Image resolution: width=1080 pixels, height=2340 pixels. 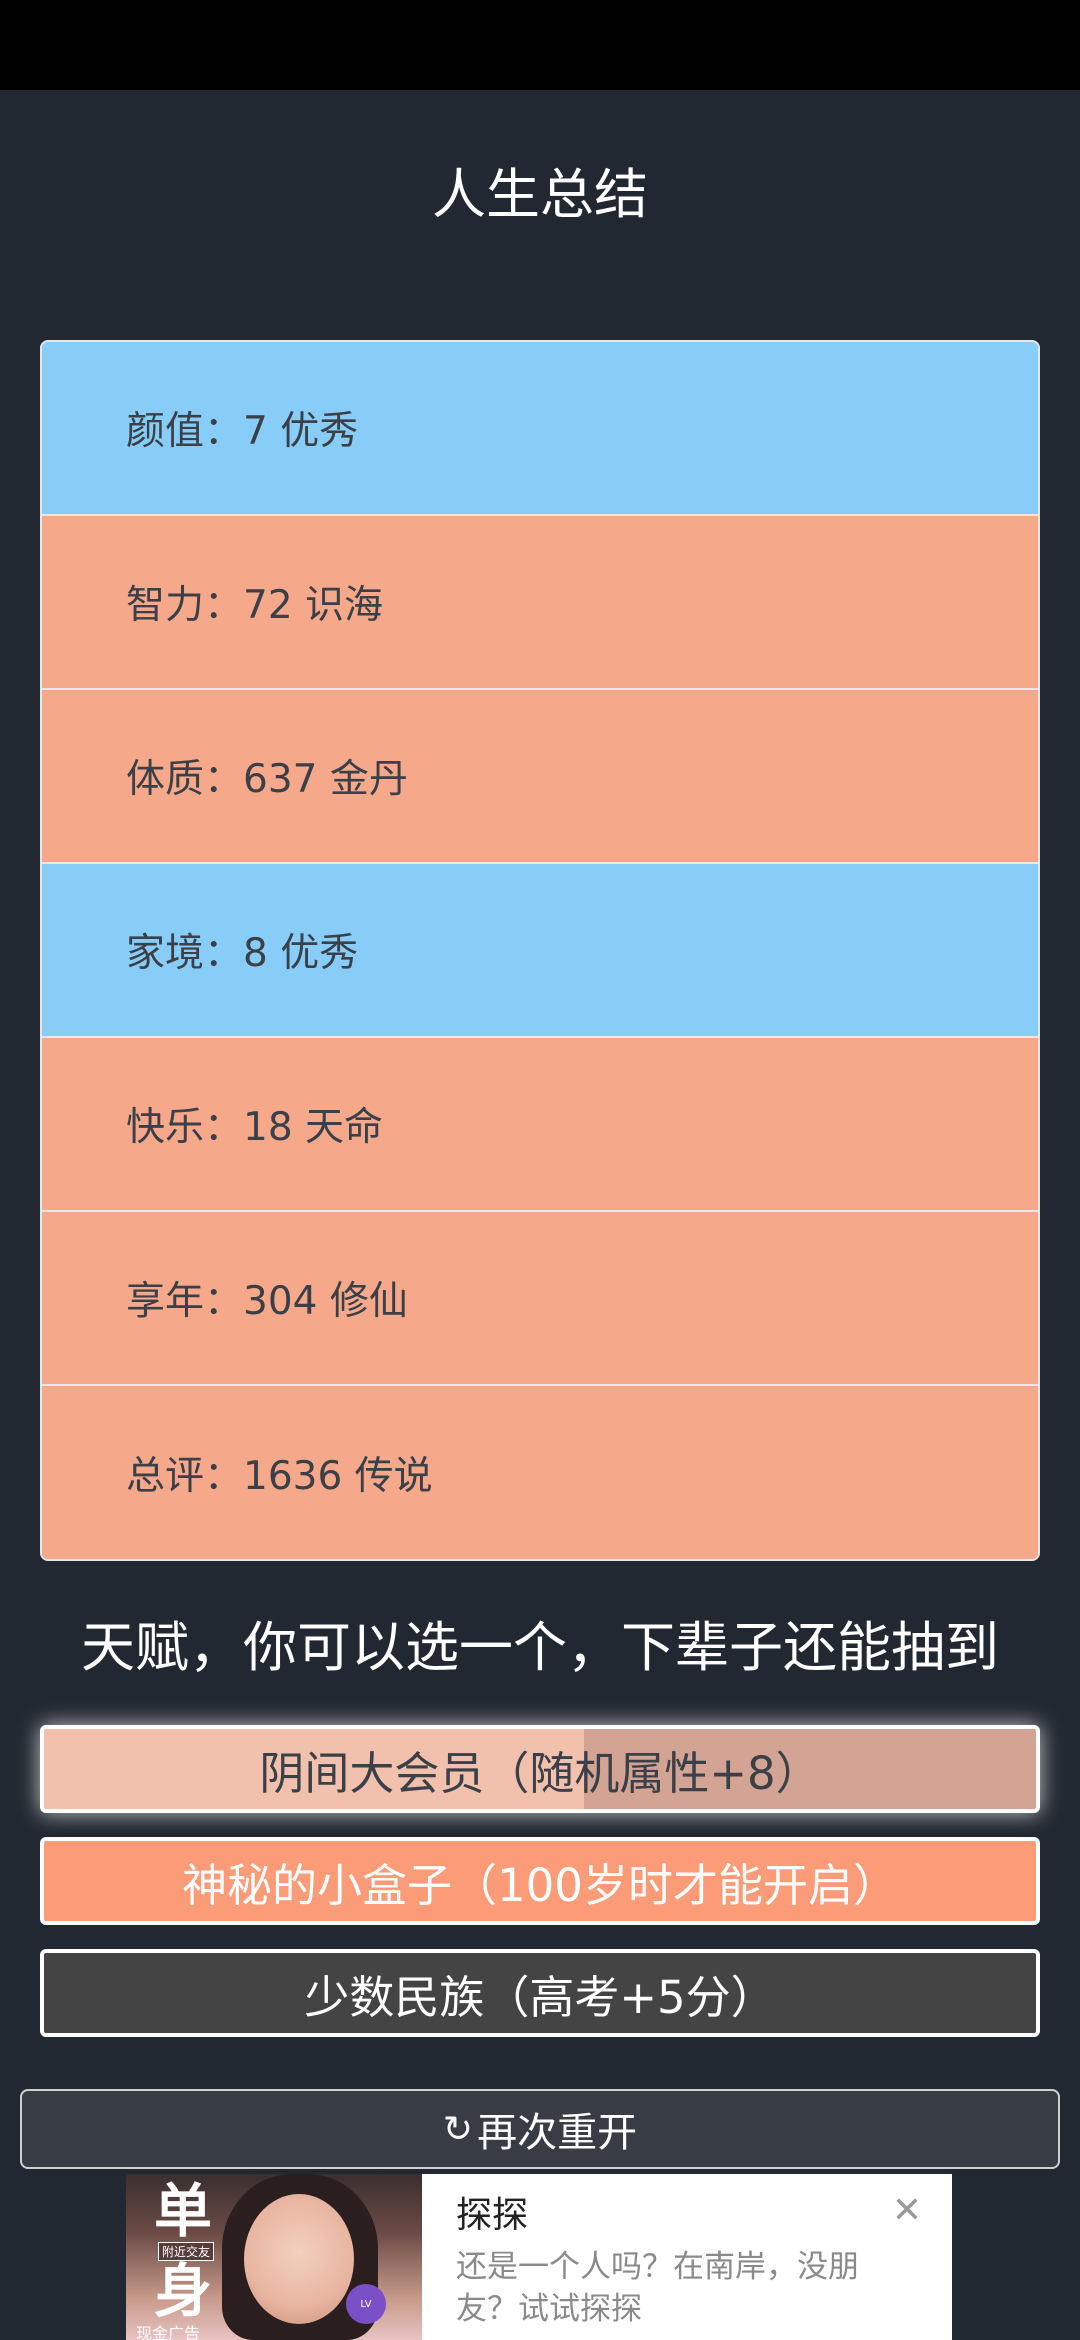 What do you see at coordinates (540, 45) in the screenshot?
I see `status-bar` at bounding box center [540, 45].